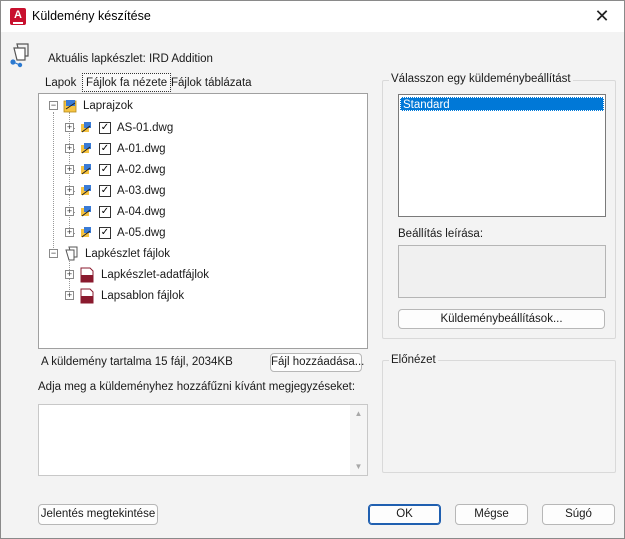  I want to click on tree-node-drawing: + ✓ A-03.dwg, so click(203, 191).